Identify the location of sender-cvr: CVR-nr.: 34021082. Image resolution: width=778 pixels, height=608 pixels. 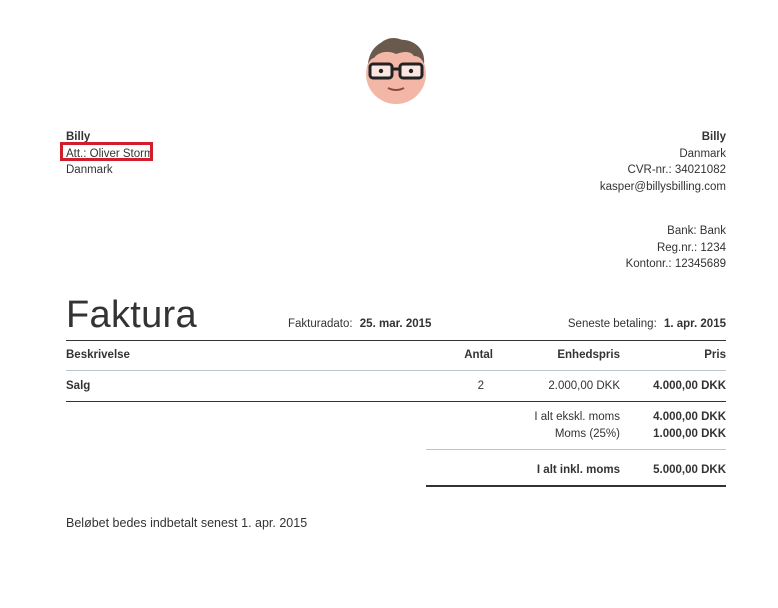
(676, 170).